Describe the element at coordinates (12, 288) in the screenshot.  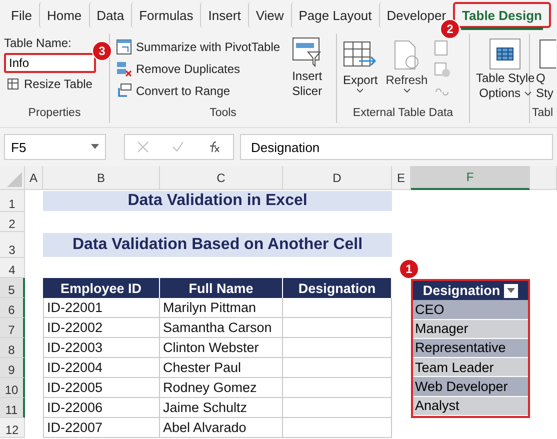
I see `row-header: 5` at that location.